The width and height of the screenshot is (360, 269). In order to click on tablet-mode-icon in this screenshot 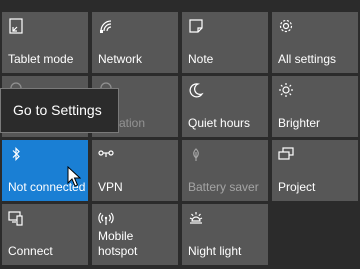, I will do `click(16, 26)`.